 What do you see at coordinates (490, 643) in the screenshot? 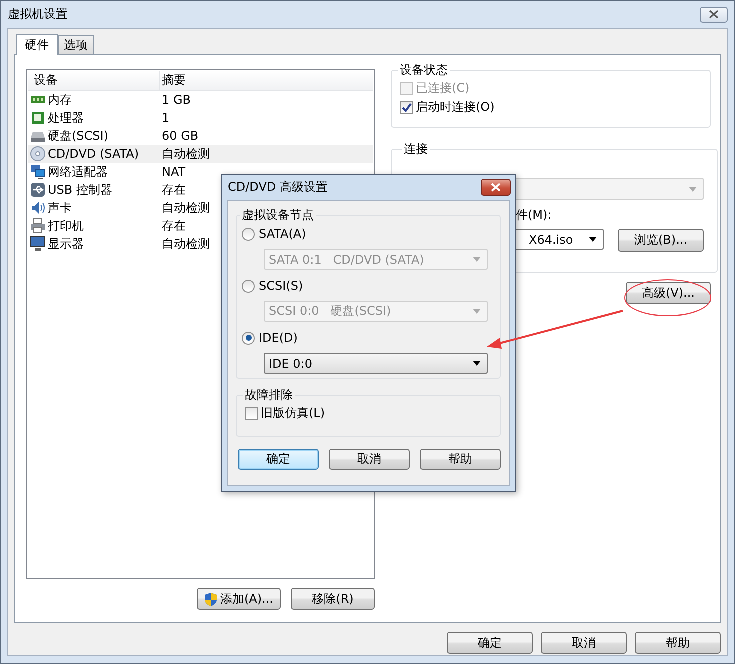
I see `footer-button: 确定` at bounding box center [490, 643].